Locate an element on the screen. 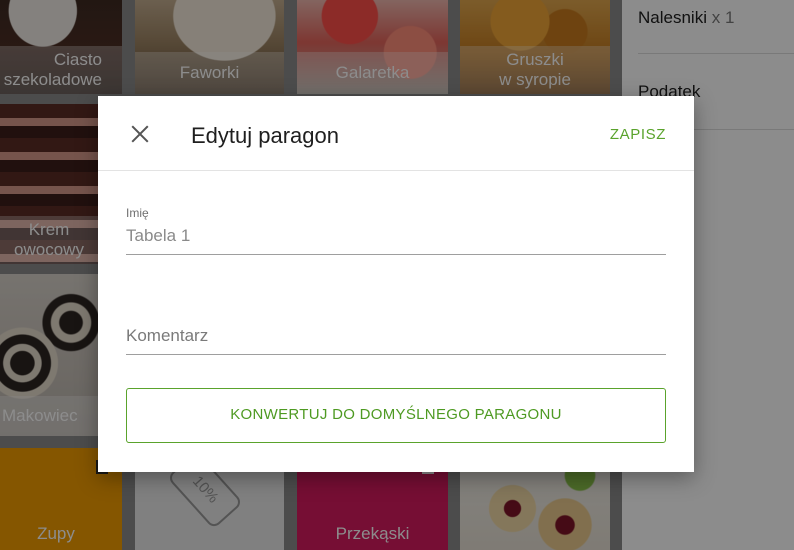 The image size is (794, 550). name-field: Imię is located at coordinates (396, 230).